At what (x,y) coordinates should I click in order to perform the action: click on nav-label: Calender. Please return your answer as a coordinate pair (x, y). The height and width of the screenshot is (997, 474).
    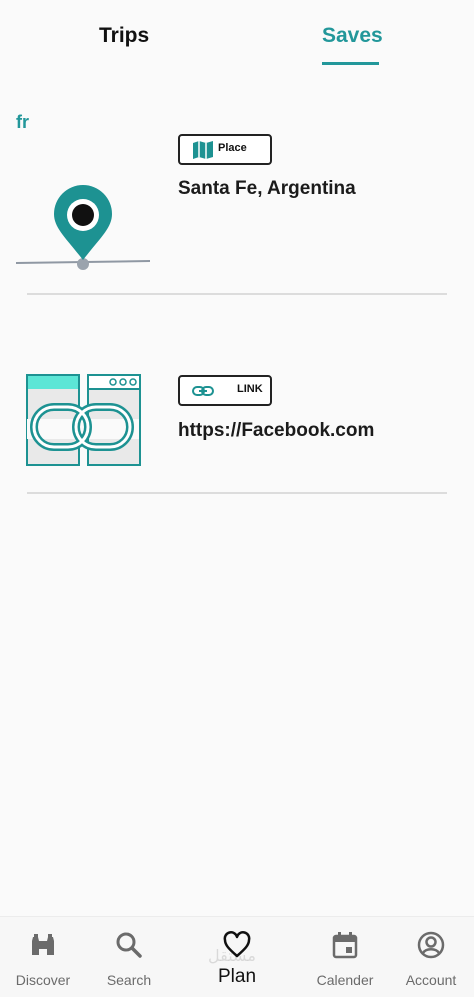
    Looking at the image, I should click on (345, 980).